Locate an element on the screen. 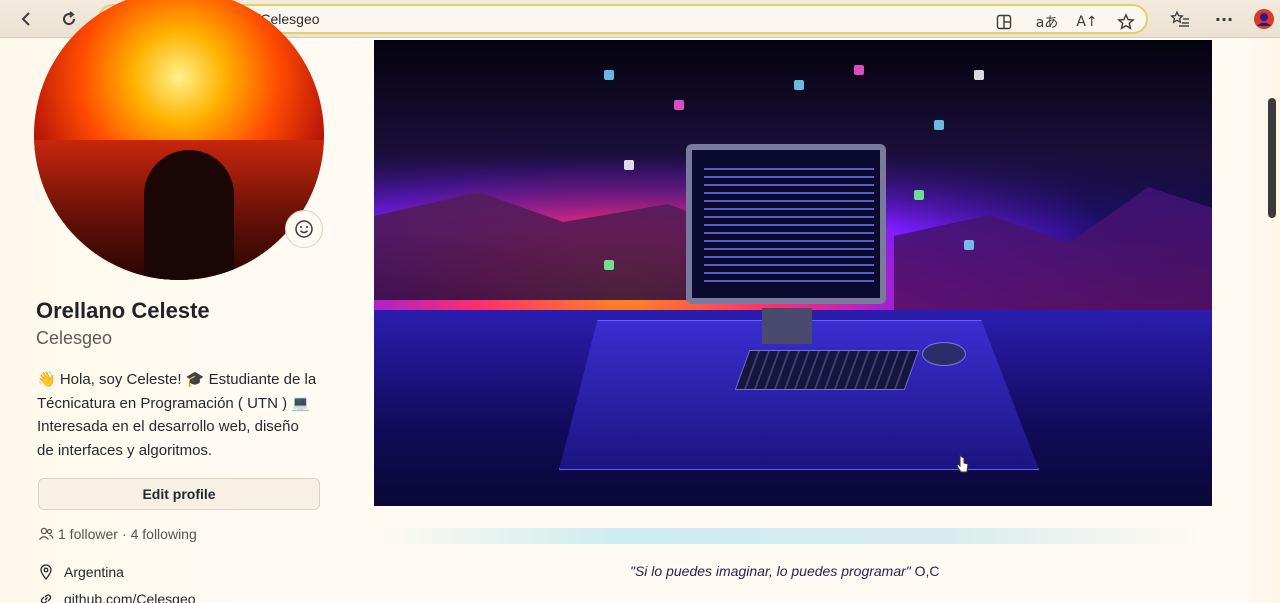 The height and width of the screenshot is (603, 1280). translate-glyph: aあ is located at coordinates (1047, 23).